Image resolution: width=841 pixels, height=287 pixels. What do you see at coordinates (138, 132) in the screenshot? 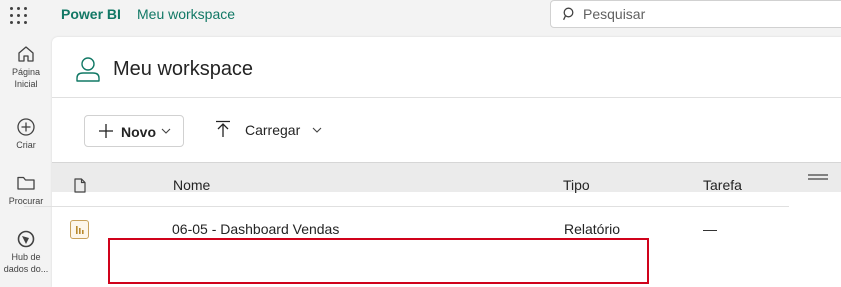
I see `new-button-label: Novo` at bounding box center [138, 132].